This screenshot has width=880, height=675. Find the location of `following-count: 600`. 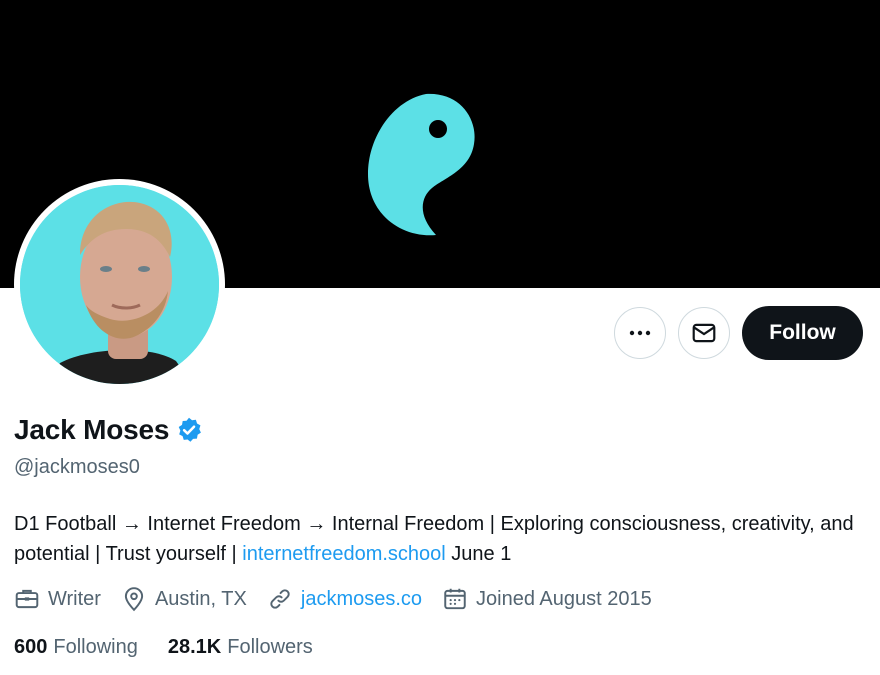

following-count: 600 is located at coordinates (31, 647).